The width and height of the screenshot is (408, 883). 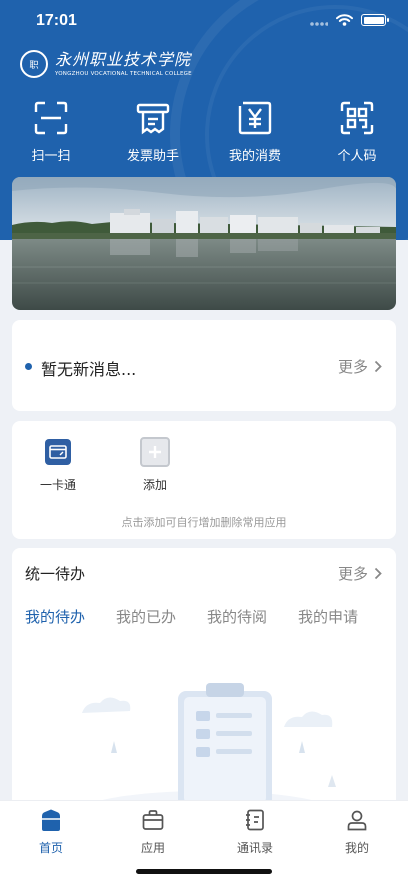 What do you see at coordinates (152, 156) in the screenshot?
I see `quick-action-label: 发票助手` at bounding box center [152, 156].